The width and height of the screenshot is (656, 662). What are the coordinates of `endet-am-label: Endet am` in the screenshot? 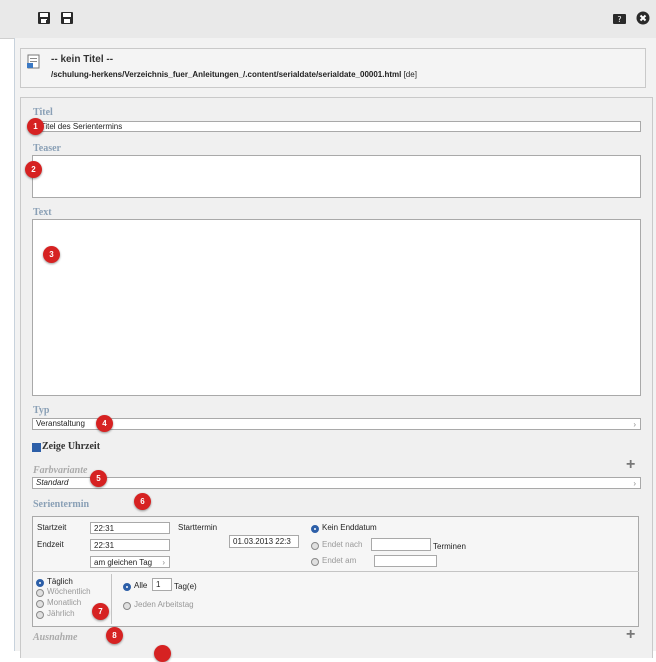 It's located at (339, 560).